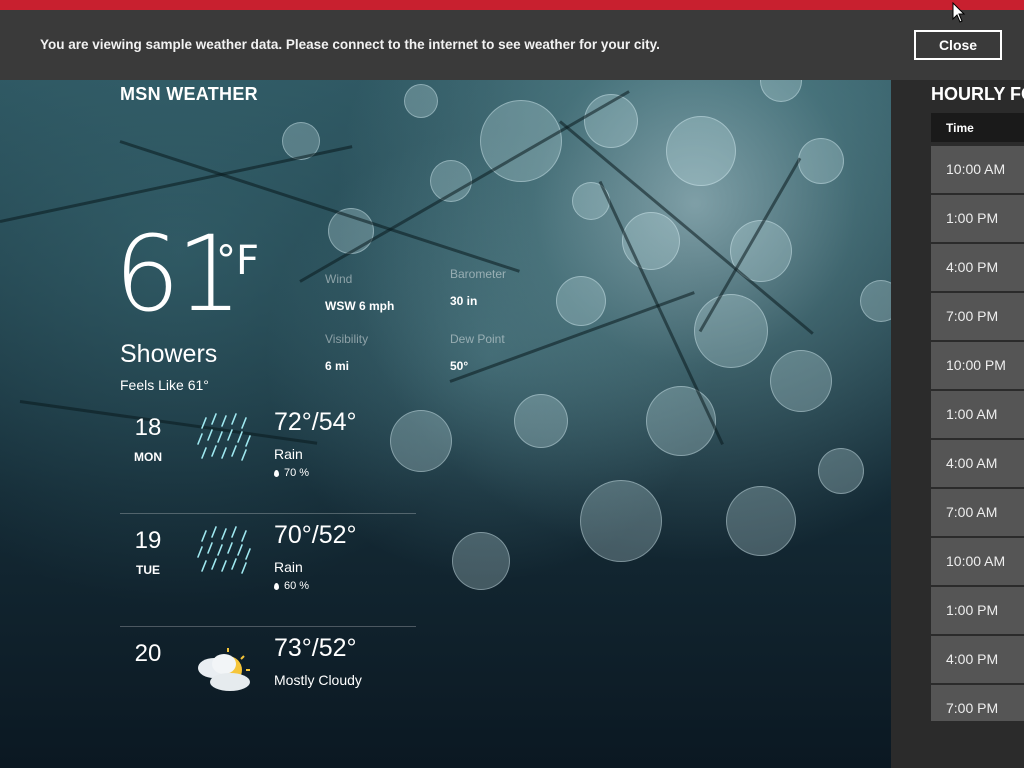 Image resolution: width=1024 pixels, height=768 pixels. What do you see at coordinates (972, 512) in the screenshot?
I see `hourly-time: 7:00 AM` at bounding box center [972, 512].